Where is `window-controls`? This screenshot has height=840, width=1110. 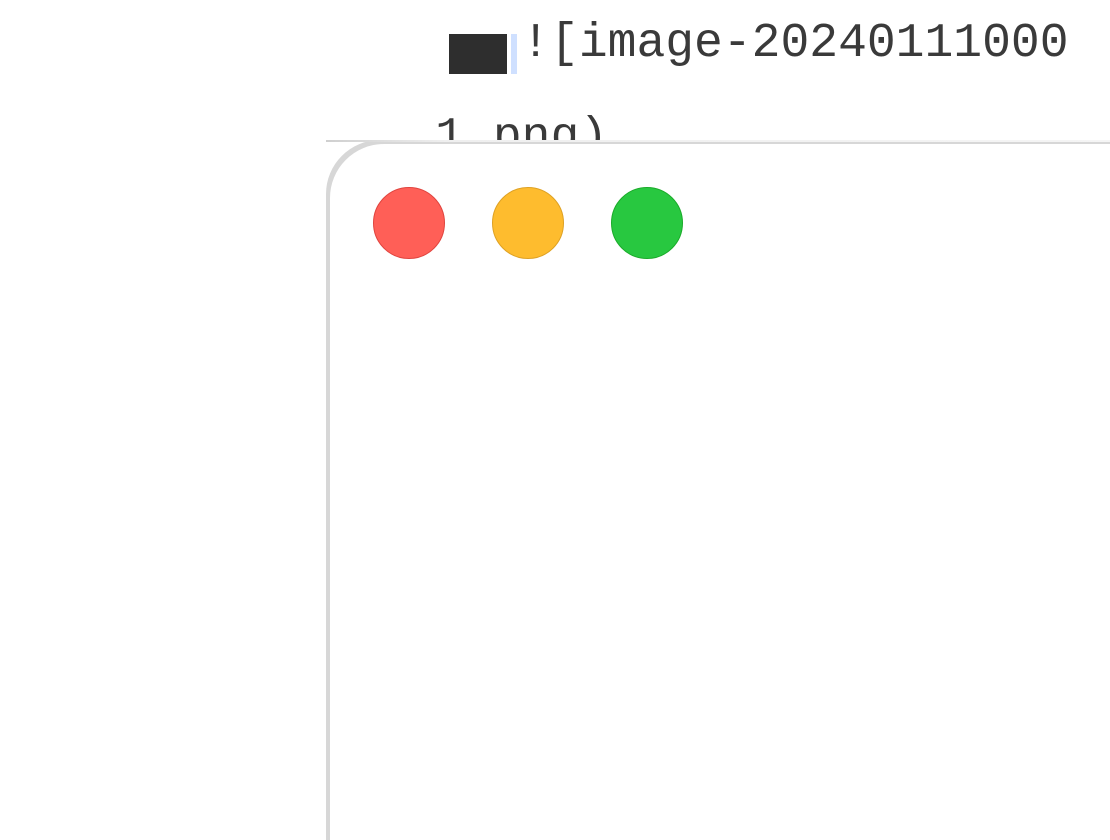
window-controls is located at coordinates (528, 223).